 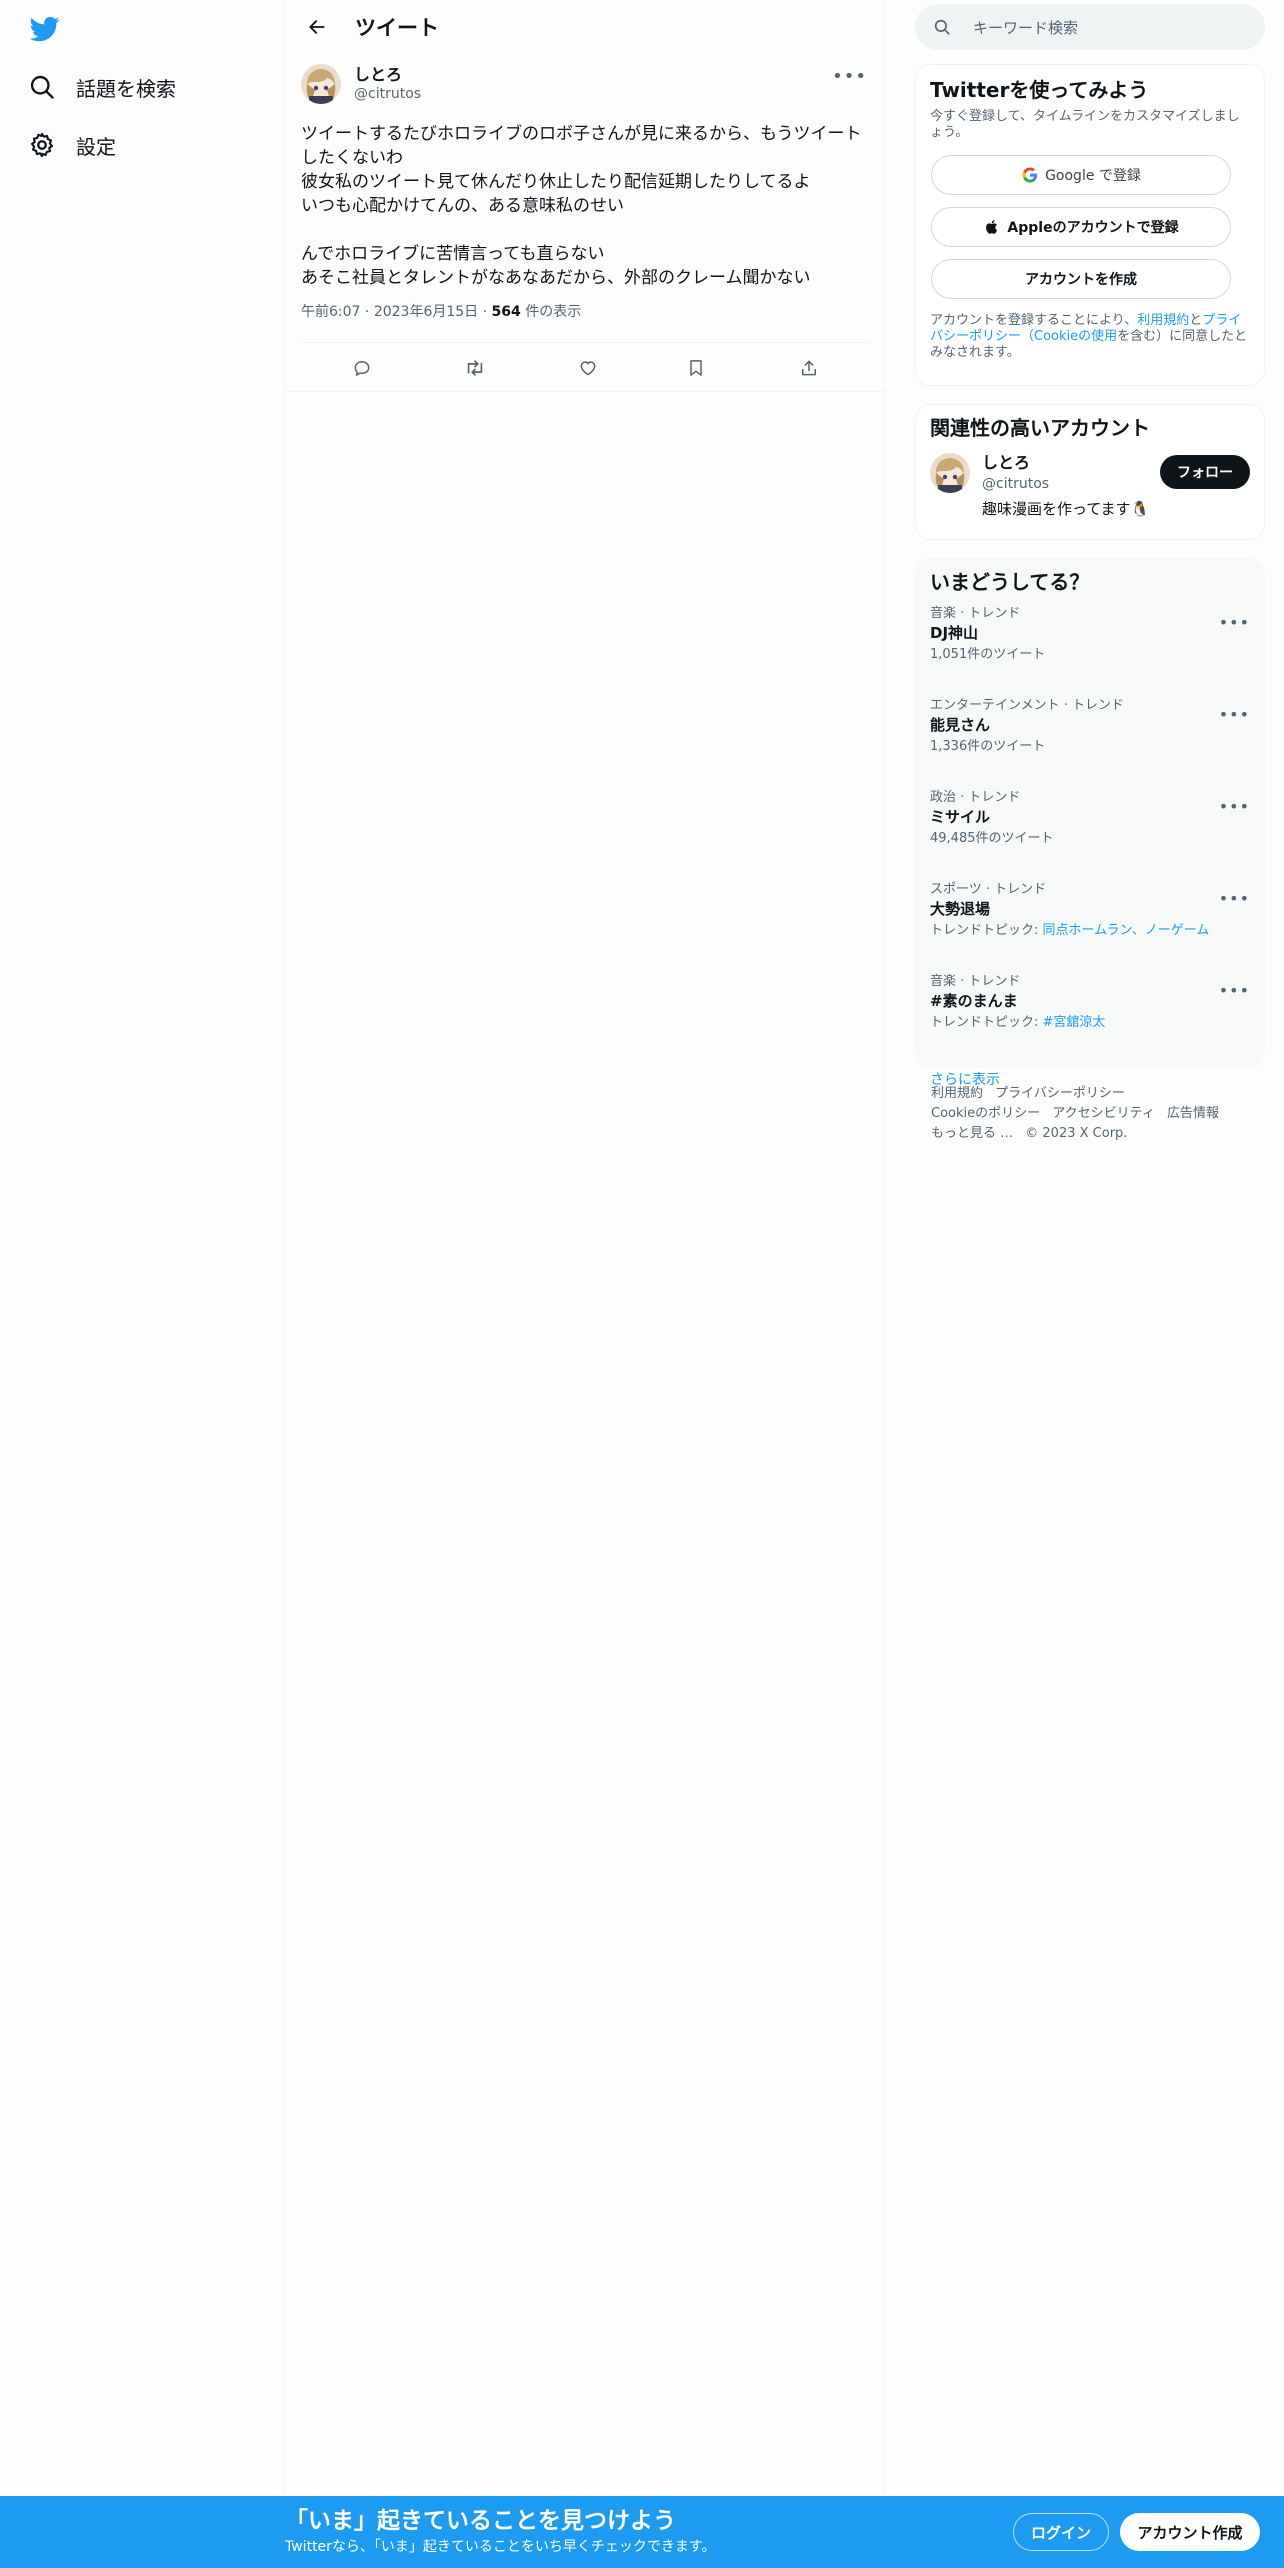 What do you see at coordinates (1190, 2532) in the screenshot?
I see `signup-button: アカウント作成` at bounding box center [1190, 2532].